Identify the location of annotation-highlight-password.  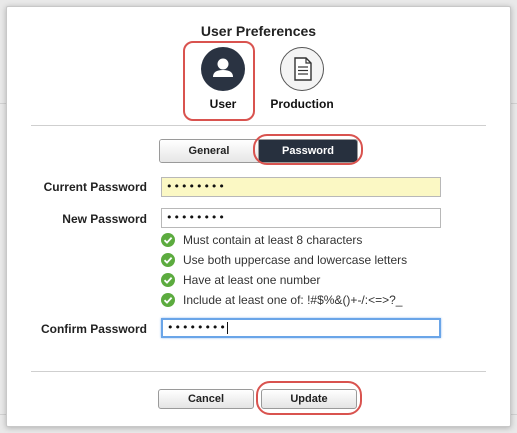
(308, 149).